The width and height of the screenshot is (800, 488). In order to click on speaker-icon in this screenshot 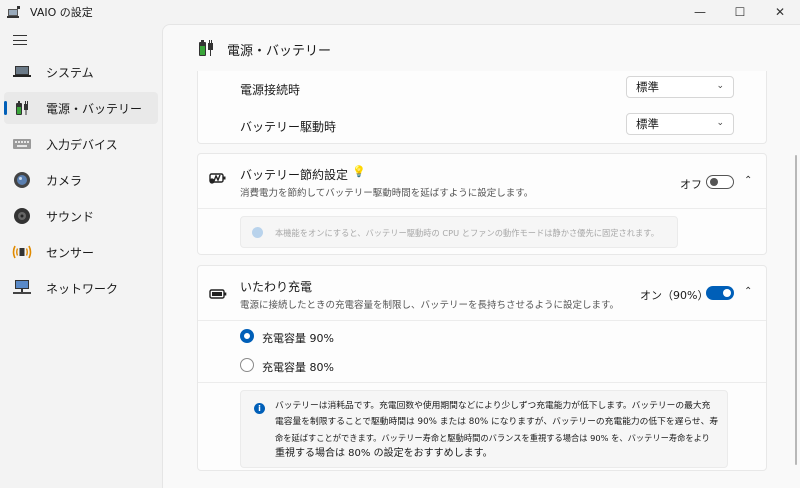, I will do `click(22, 216)`.